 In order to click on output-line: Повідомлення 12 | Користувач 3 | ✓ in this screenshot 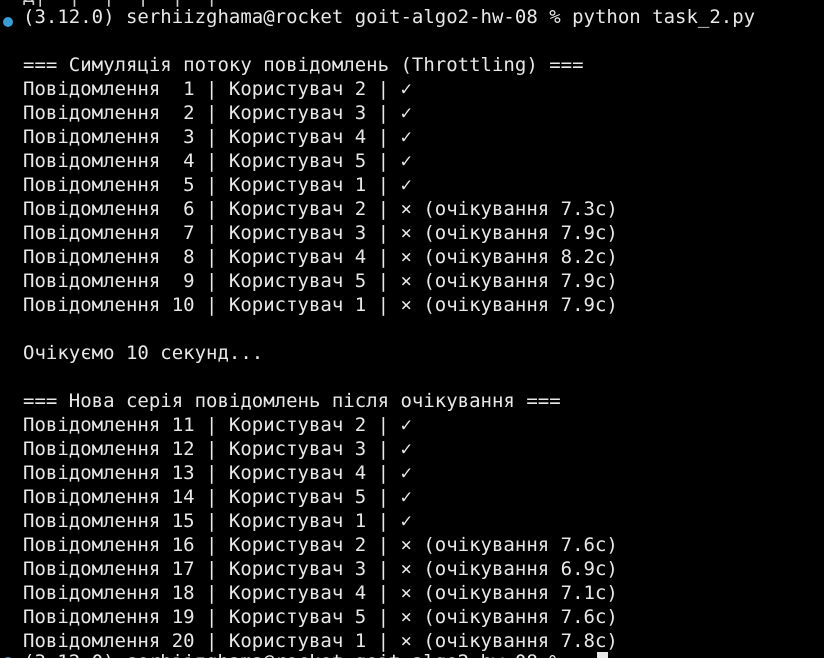, I will do `click(217, 449)`.